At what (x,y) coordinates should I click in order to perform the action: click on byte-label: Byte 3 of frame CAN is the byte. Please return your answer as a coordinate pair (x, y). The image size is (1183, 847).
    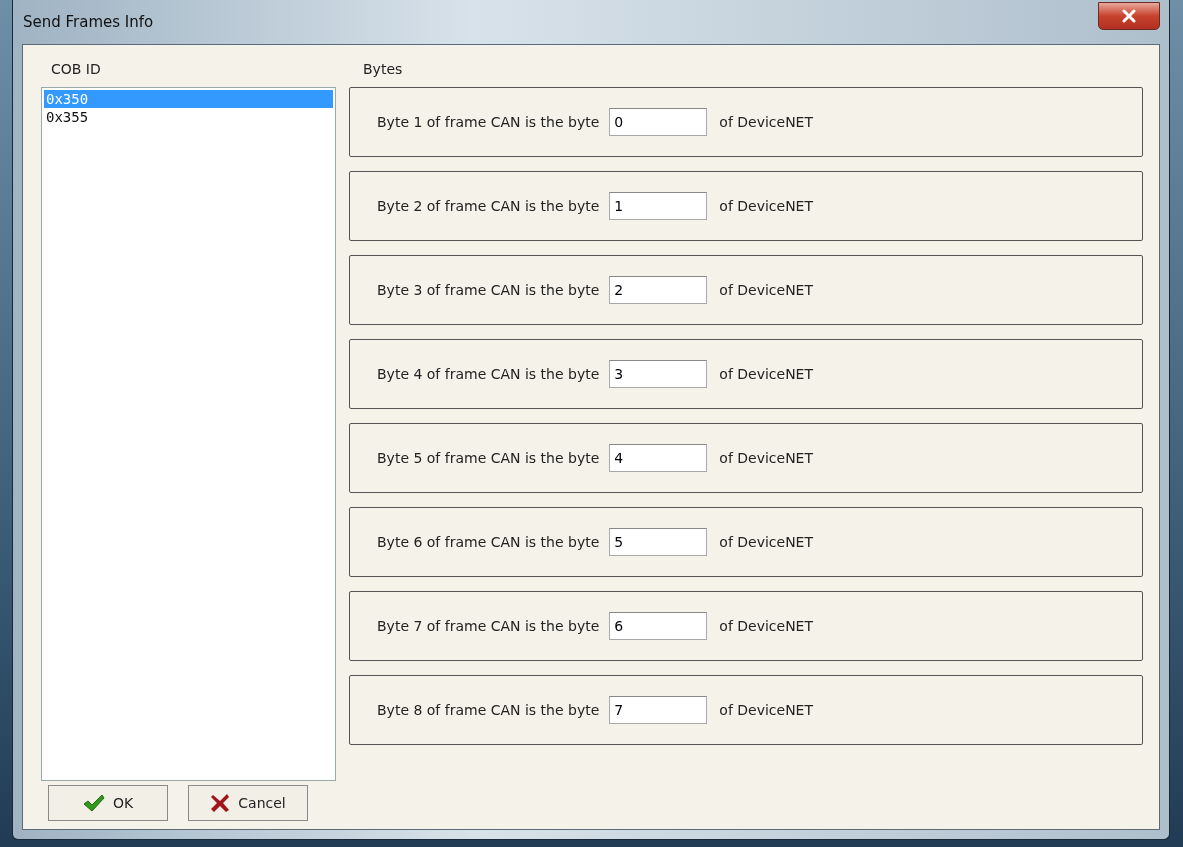
    Looking at the image, I should click on (488, 290).